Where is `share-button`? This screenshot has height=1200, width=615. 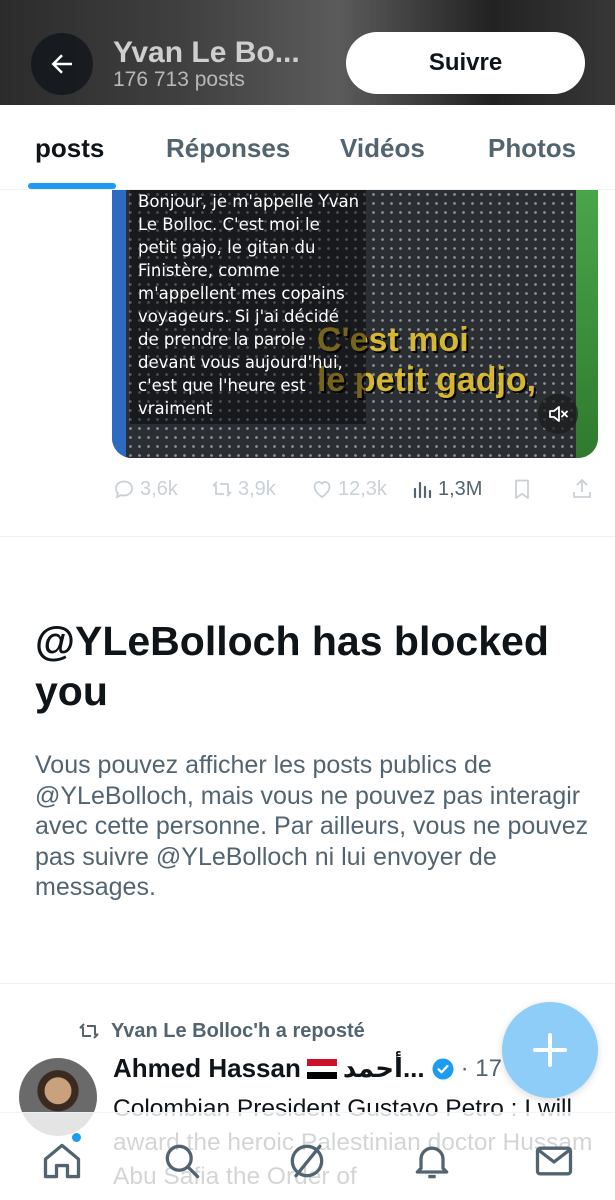
share-button is located at coordinates (582, 489).